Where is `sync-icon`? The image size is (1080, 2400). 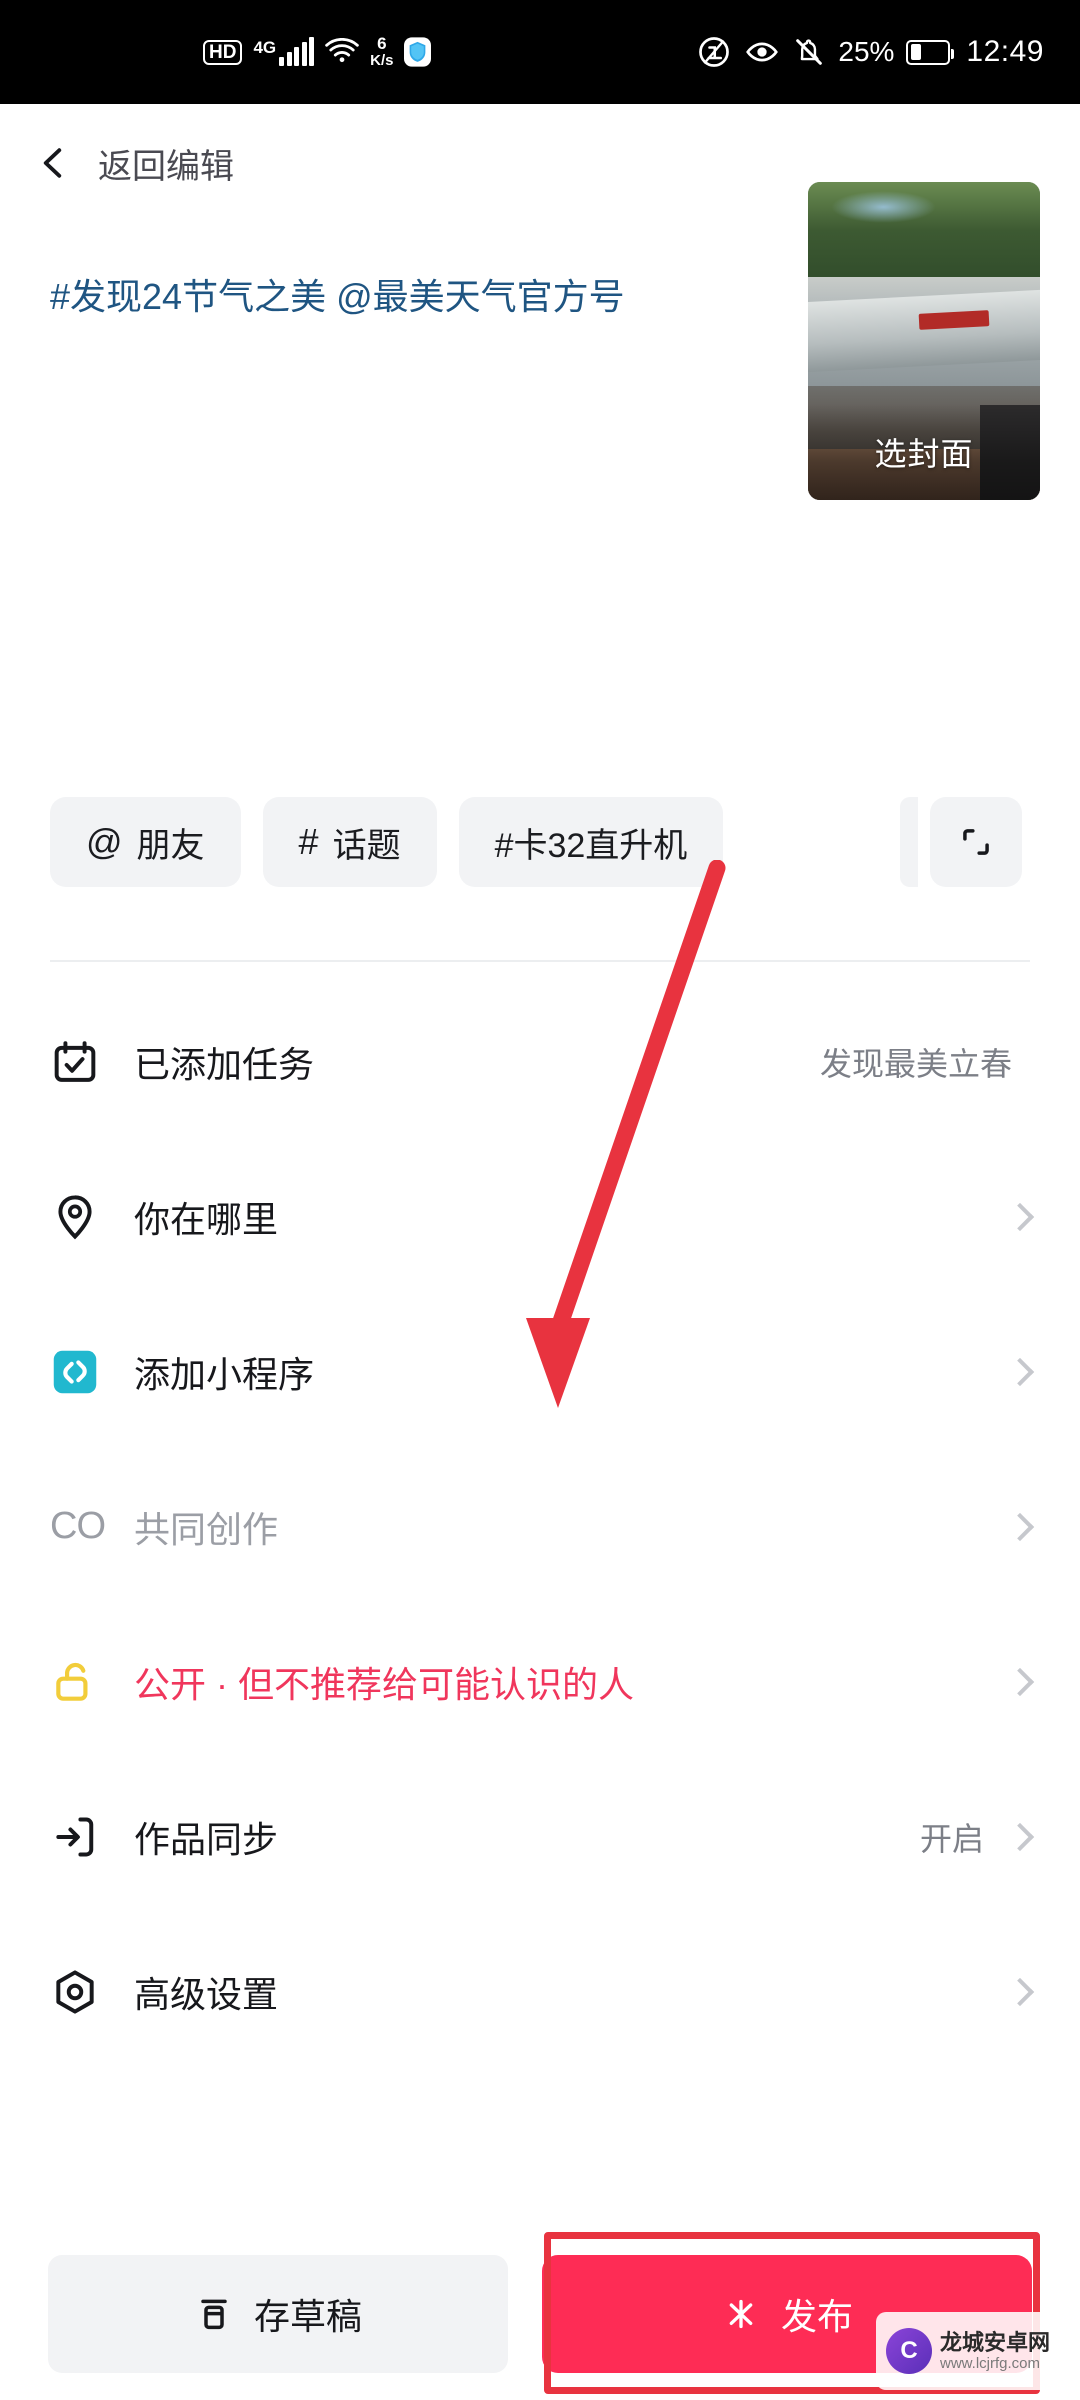 sync-icon is located at coordinates (79, 1837).